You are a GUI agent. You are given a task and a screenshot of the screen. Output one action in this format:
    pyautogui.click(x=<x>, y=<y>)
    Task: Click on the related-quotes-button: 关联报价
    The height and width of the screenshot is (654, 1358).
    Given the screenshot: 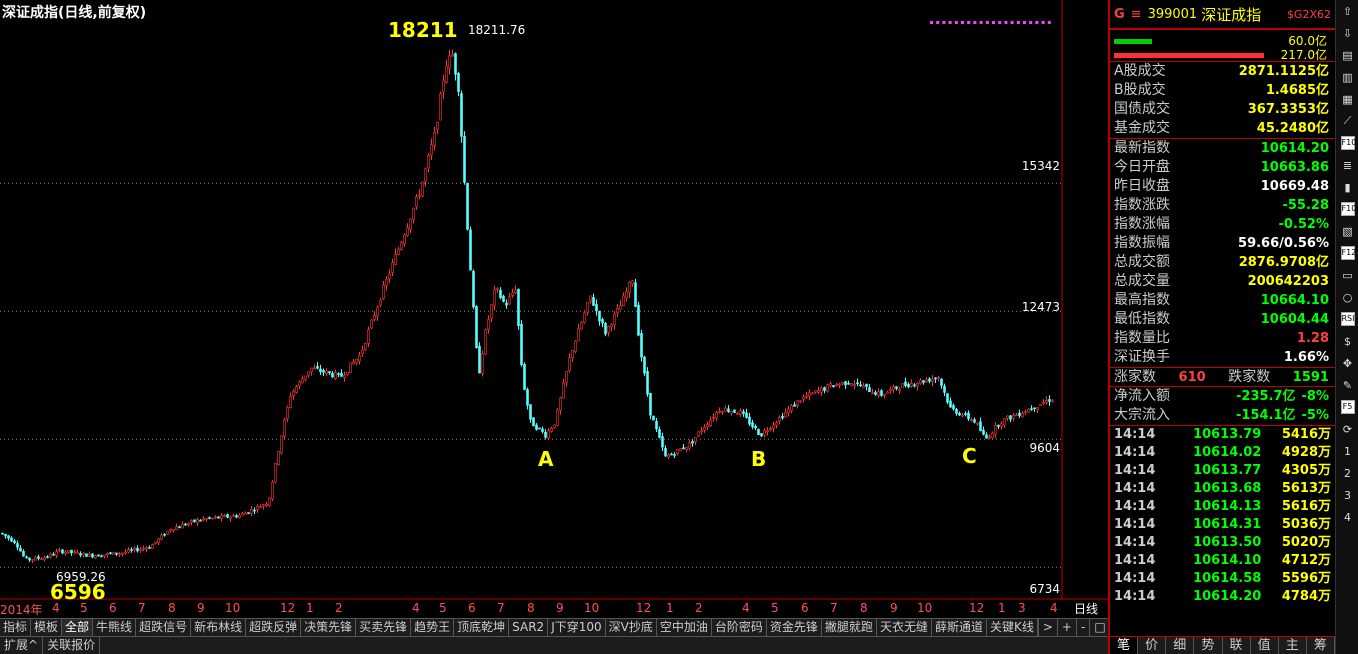 What is the action you would take?
    pyautogui.click(x=72, y=645)
    